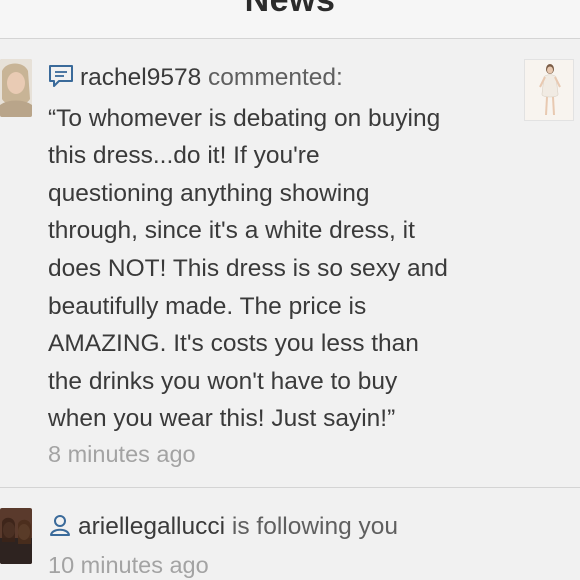 The height and width of the screenshot is (580, 580). I want to click on timestamp: 8 minutes ago, so click(122, 453).